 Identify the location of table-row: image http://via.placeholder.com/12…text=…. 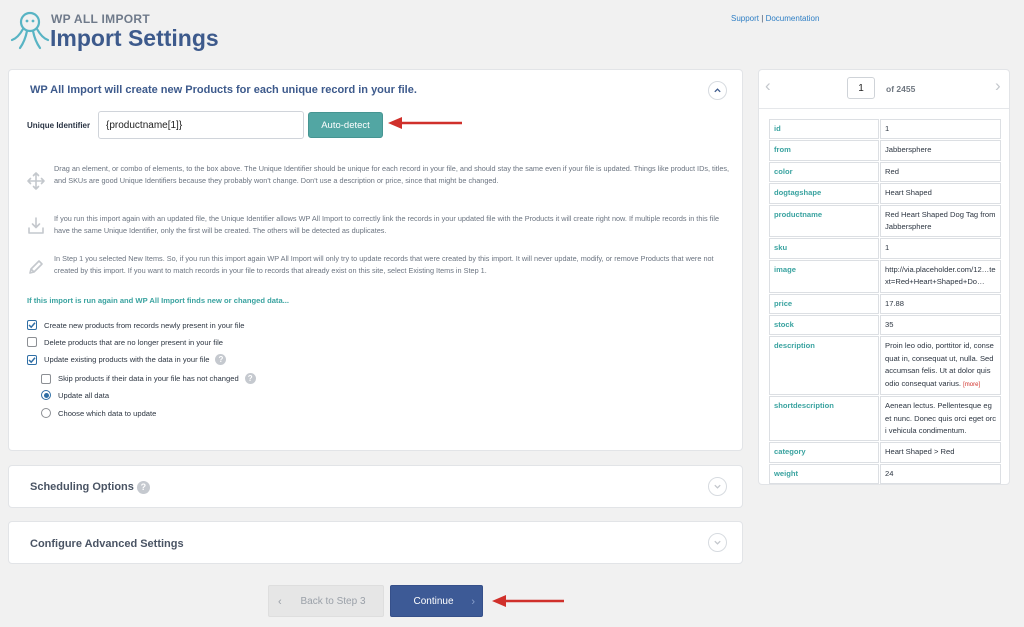
(885, 276).